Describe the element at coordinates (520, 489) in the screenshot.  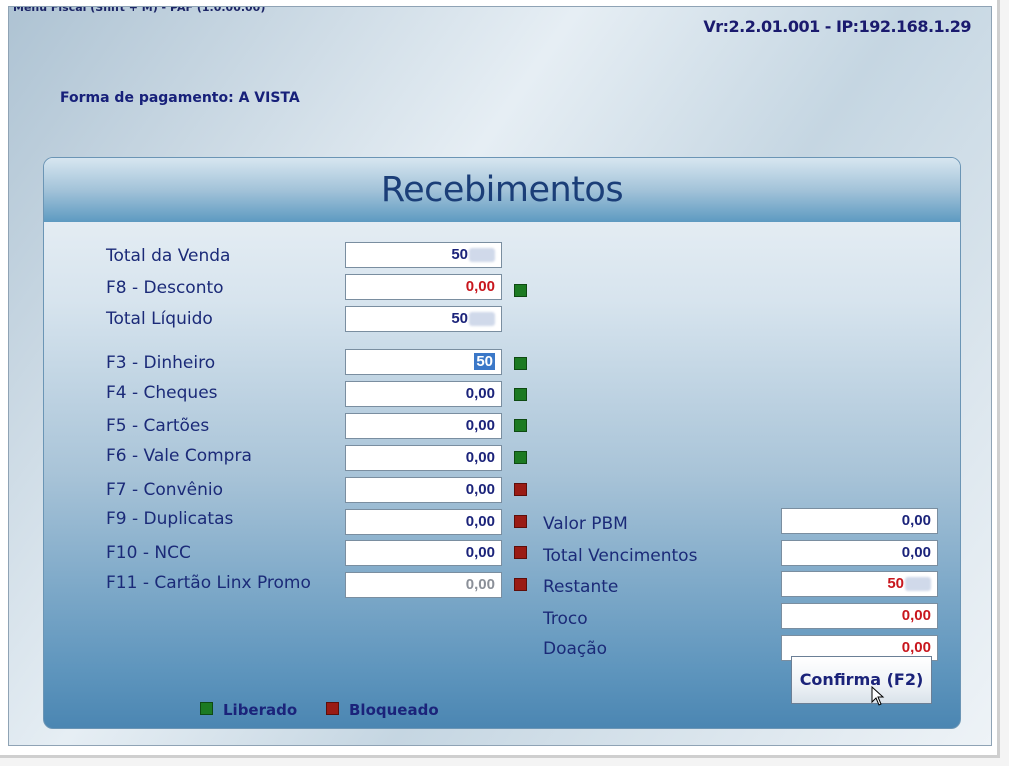
I see `convenio-status-indicator` at that location.